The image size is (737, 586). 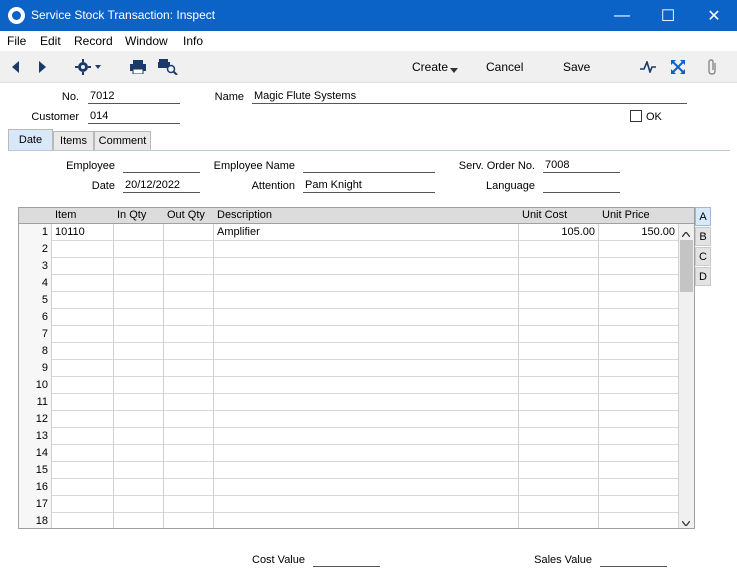 What do you see at coordinates (686, 266) in the screenshot?
I see `scroll-thumb` at bounding box center [686, 266].